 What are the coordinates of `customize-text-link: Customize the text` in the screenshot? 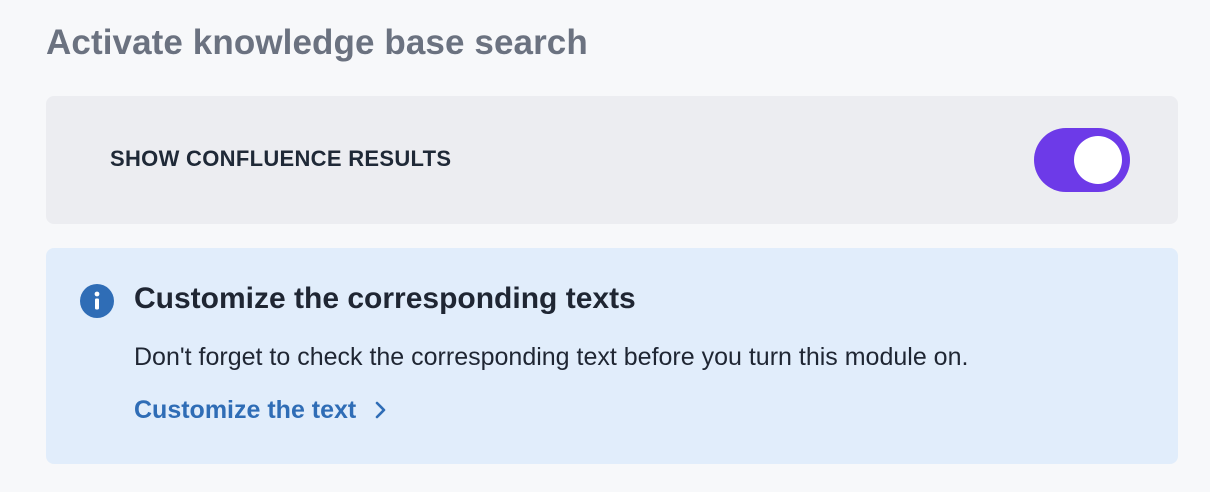 It's located at (263, 410).